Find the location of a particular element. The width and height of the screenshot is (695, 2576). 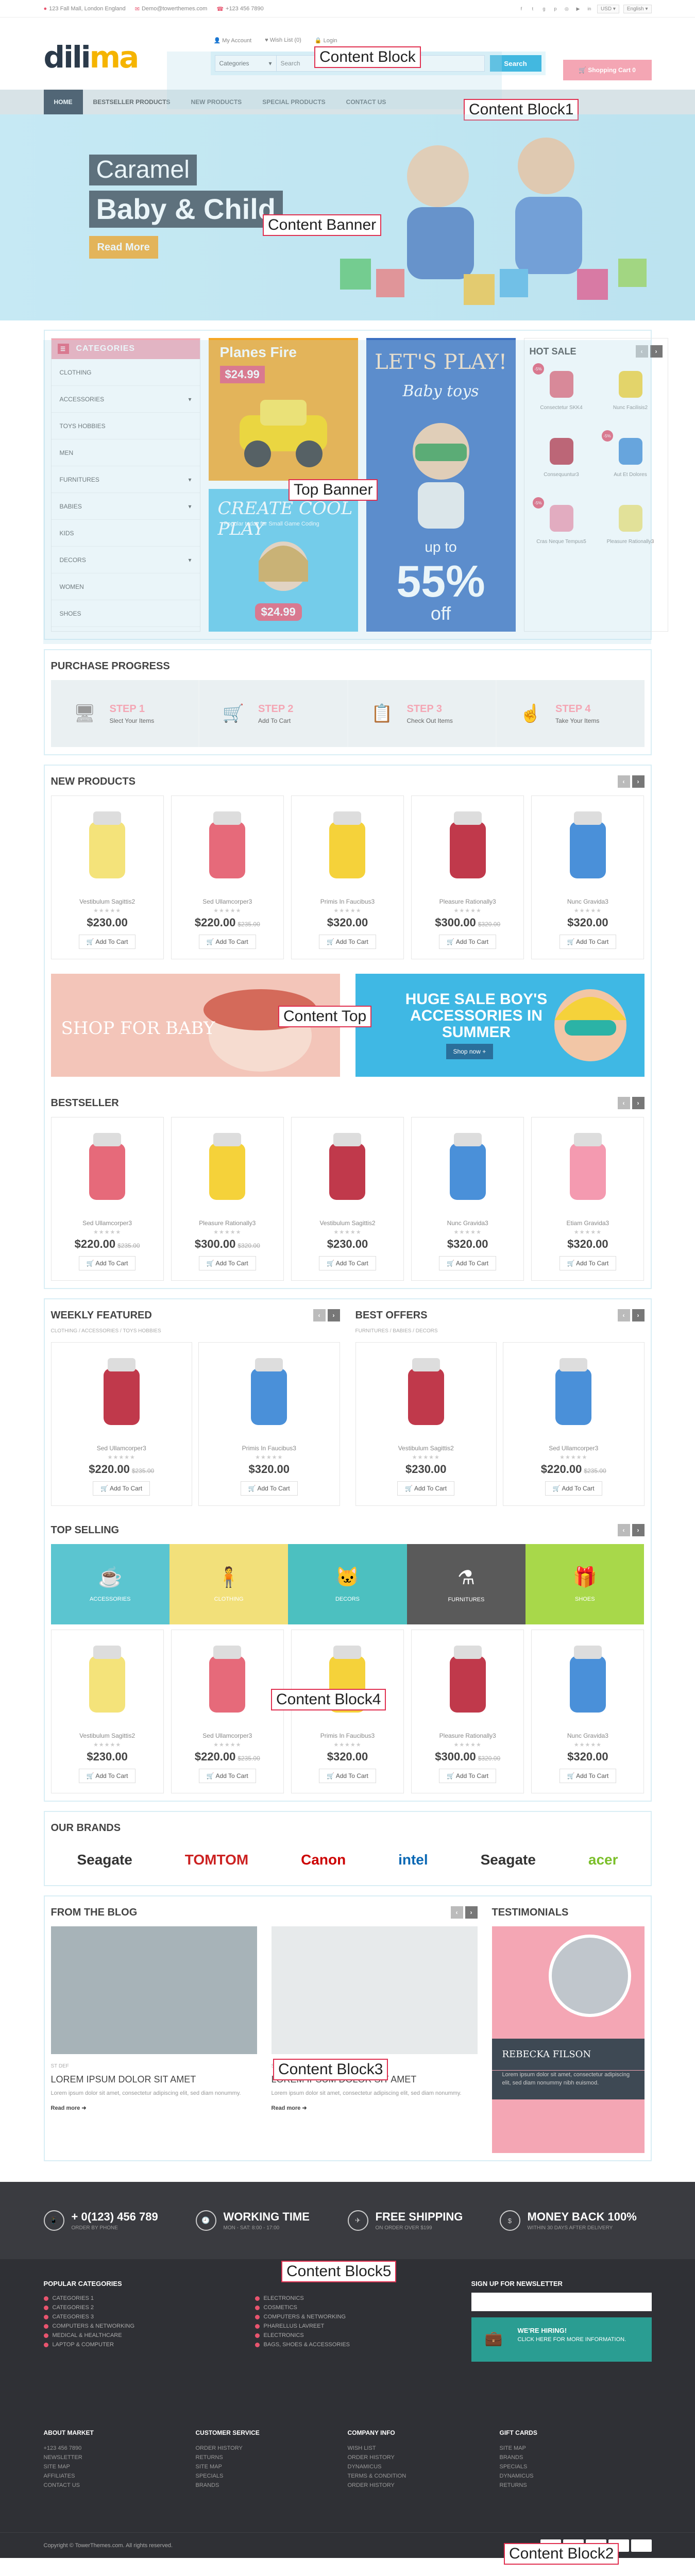

category-item: Clothing is located at coordinates (125, 372).